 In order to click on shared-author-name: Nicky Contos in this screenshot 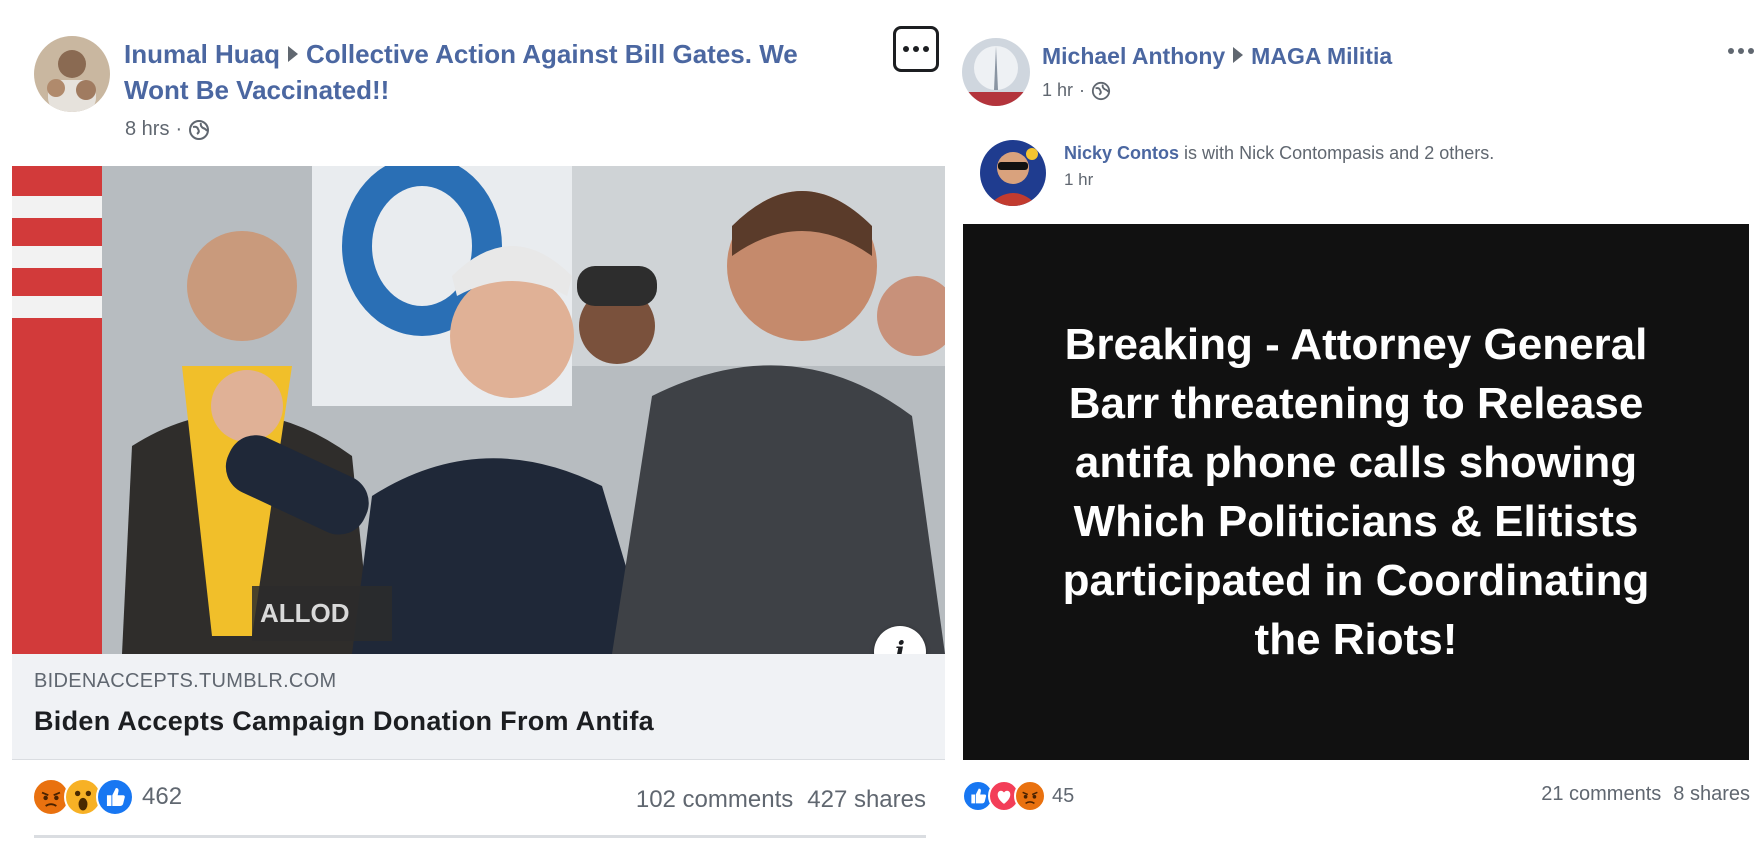, I will do `click(1121, 153)`.